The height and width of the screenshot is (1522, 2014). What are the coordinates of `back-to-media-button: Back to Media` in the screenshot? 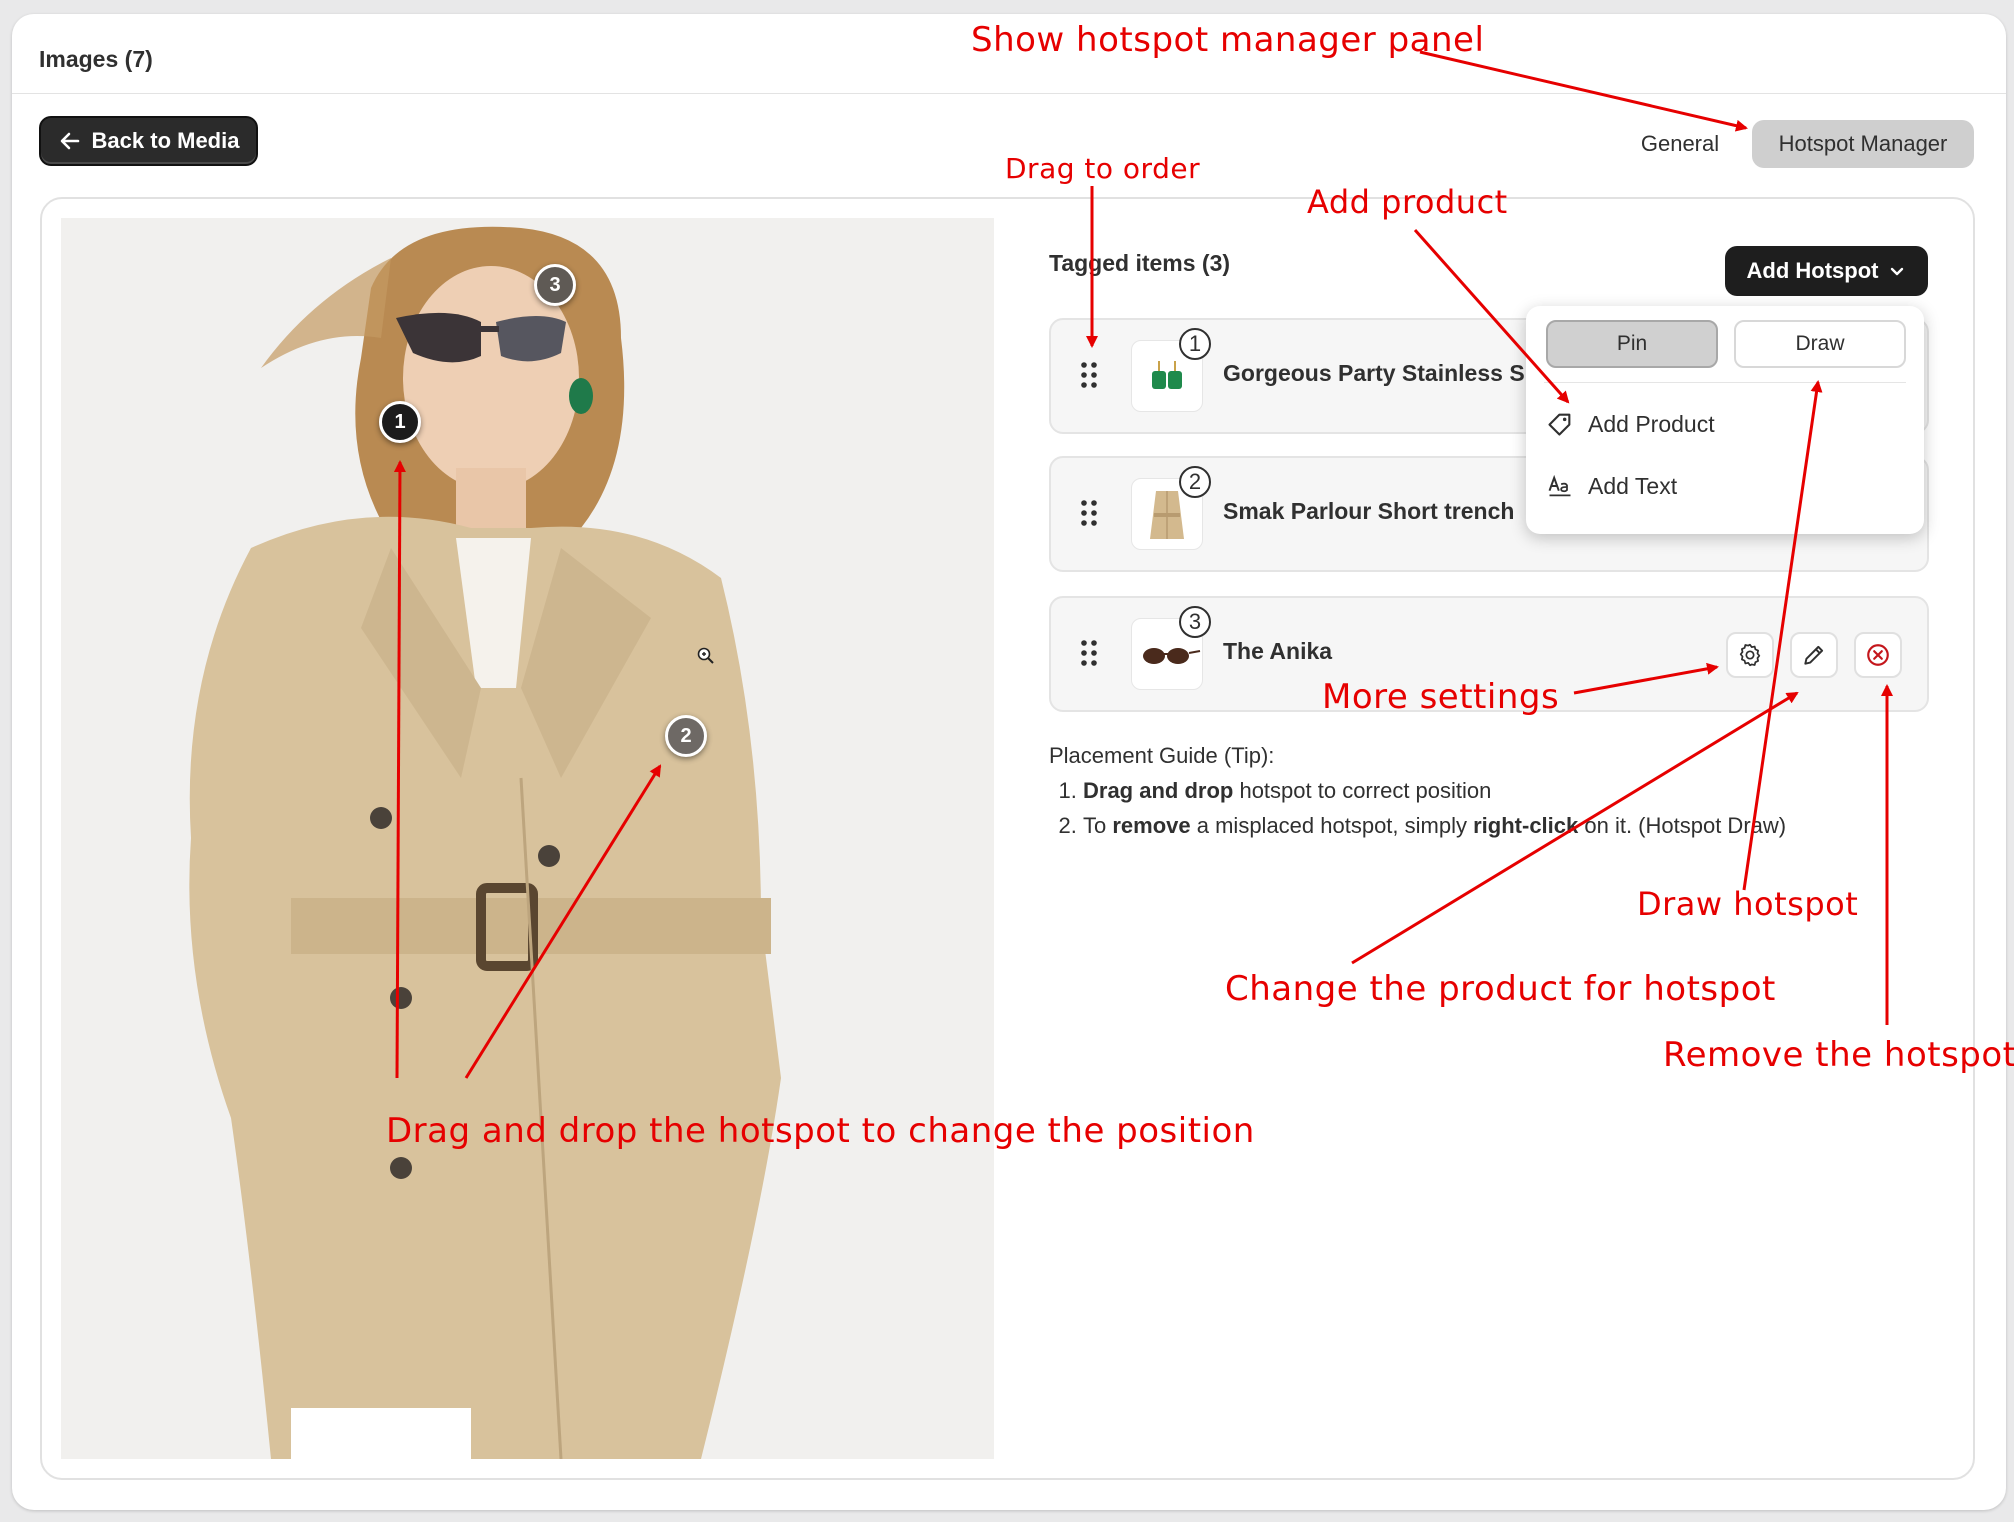 It's located at (148, 141).